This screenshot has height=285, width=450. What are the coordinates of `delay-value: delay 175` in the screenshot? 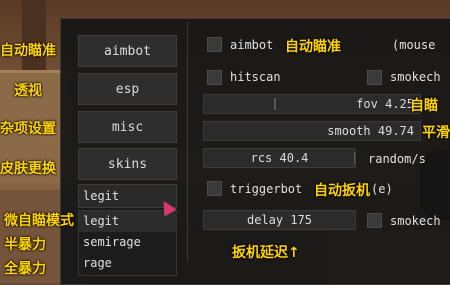 It's located at (279, 220).